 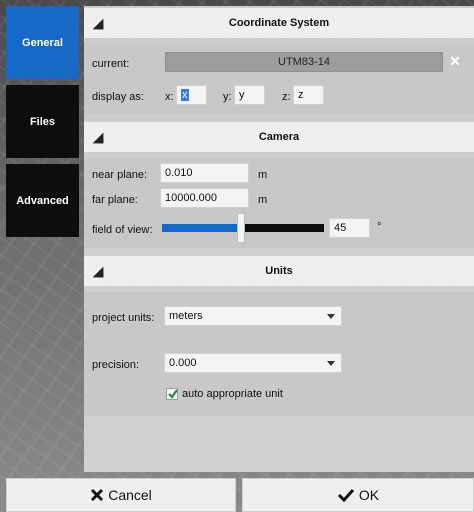 I want to click on far-plane-label: far plane:, so click(x=115, y=200).